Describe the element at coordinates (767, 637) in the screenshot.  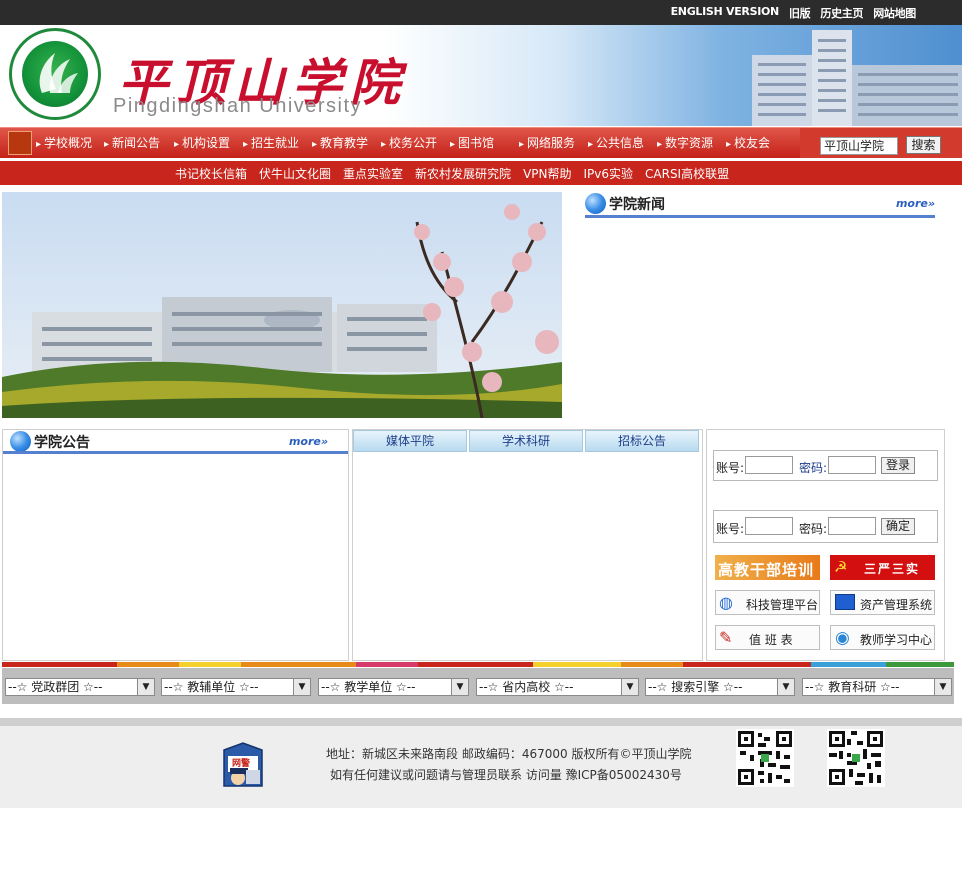
I see `duty-table-button: ✎ 值 班 表` at that location.